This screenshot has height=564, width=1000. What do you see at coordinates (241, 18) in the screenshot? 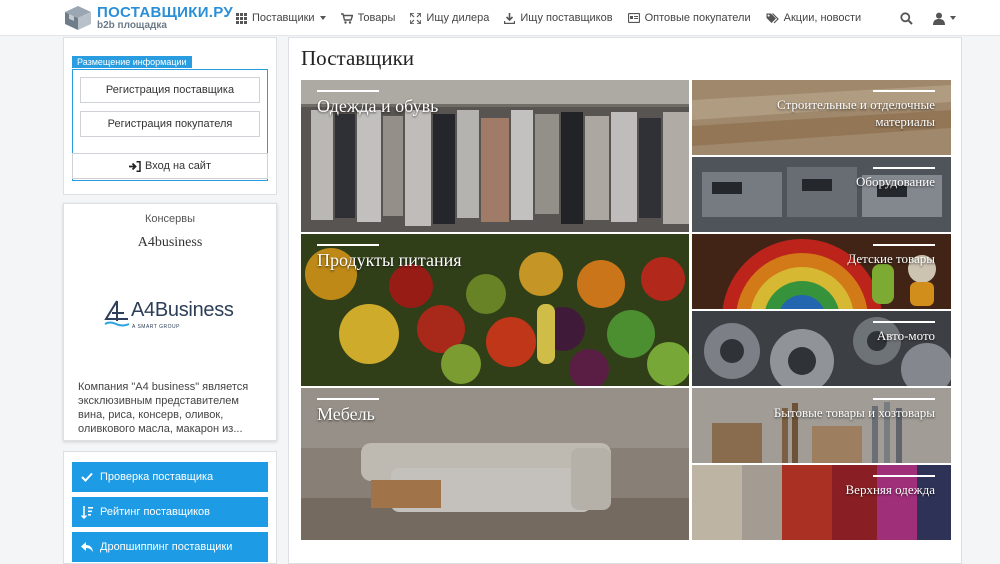
I see `grid-icon` at bounding box center [241, 18].